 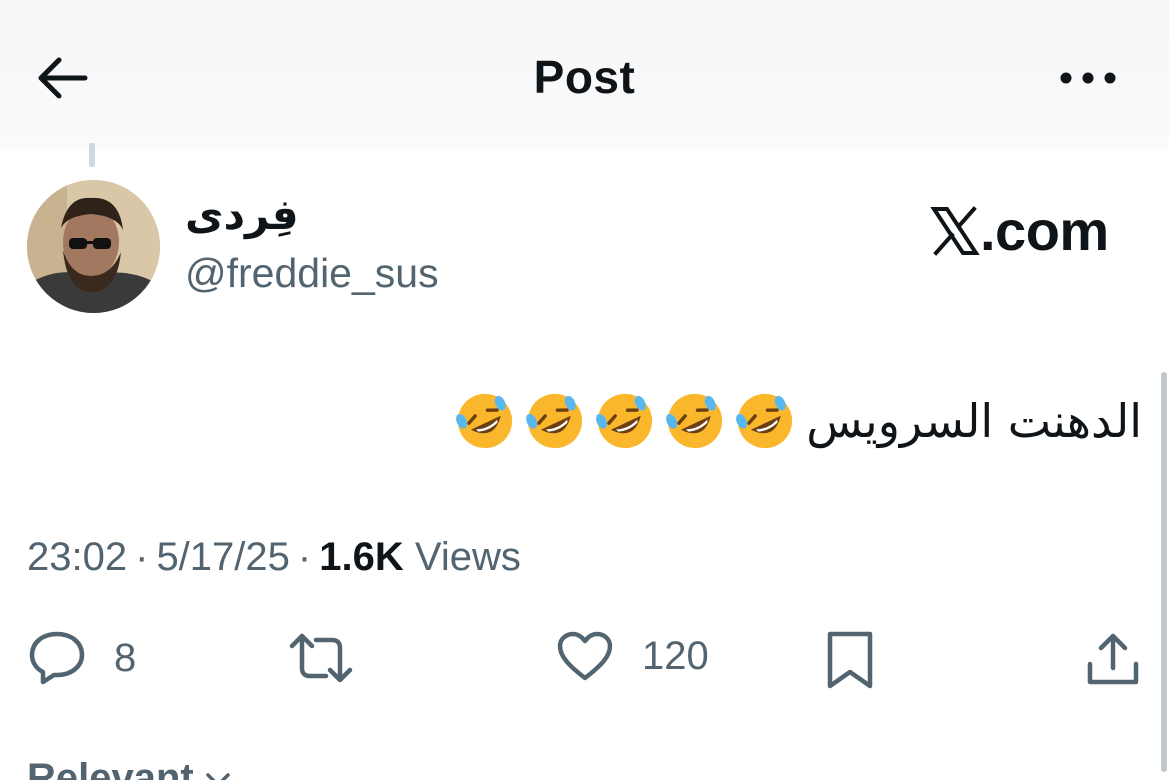 I want to click on more-horizontal-icon, so click(x=1088, y=78).